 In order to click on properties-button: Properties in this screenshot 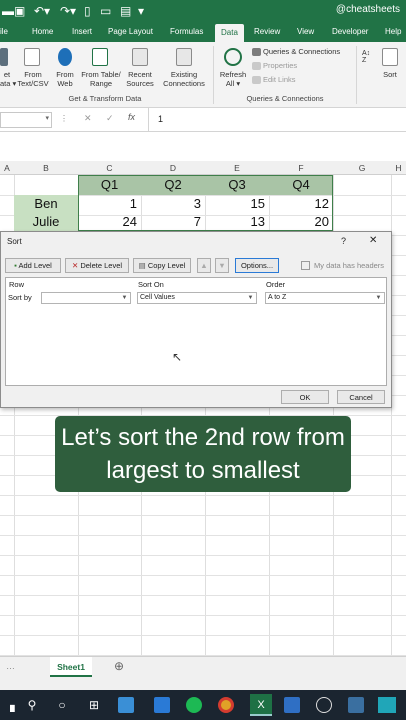, I will do `click(280, 65)`.